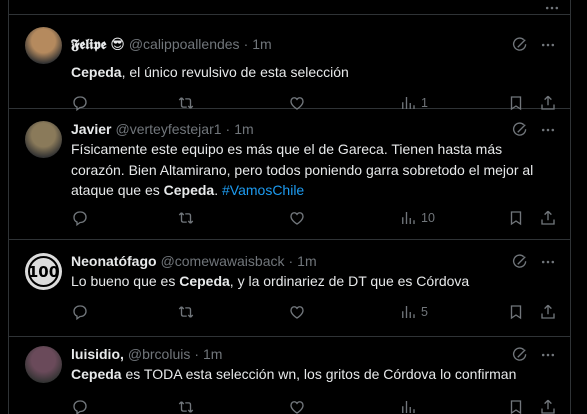  What do you see at coordinates (91, 129) in the screenshot?
I see `display-name: Javier` at bounding box center [91, 129].